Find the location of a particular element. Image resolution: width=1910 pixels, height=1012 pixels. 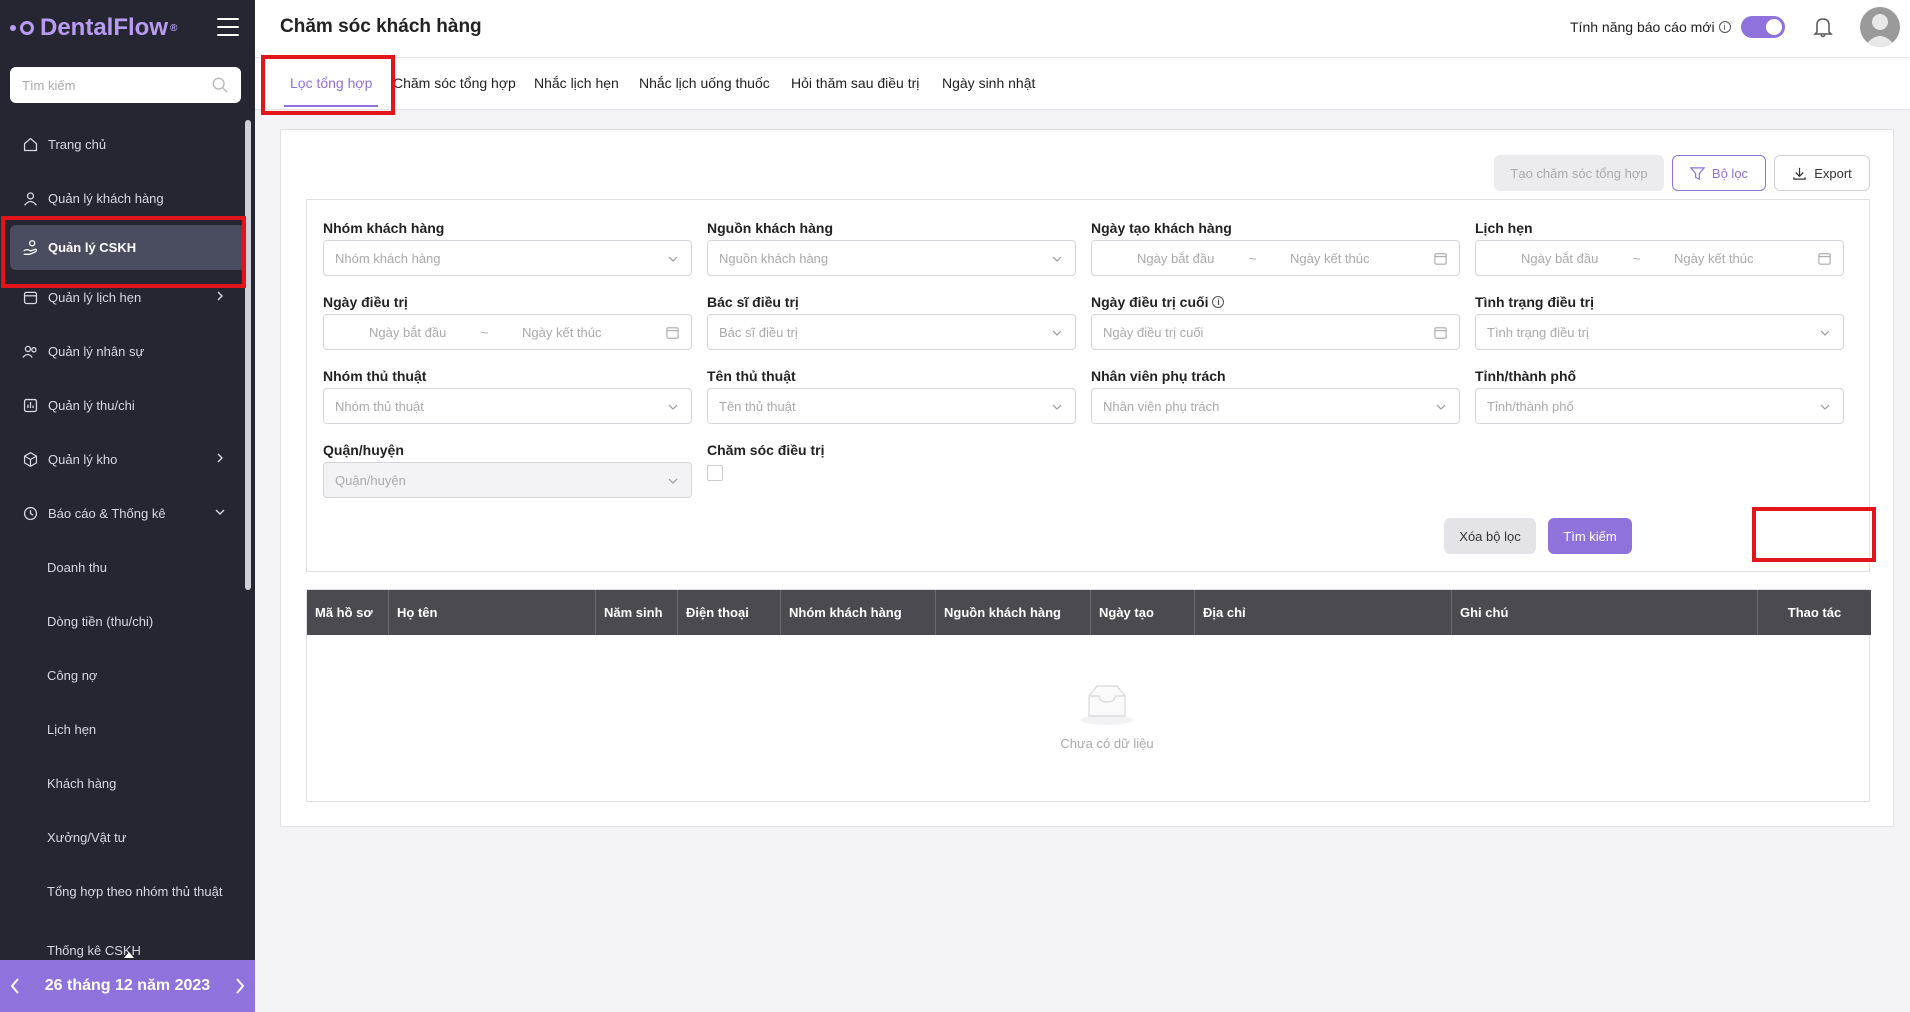

tab-nhac-lich-hen: Nhắc lịch hẹn is located at coordinates (576, 83).